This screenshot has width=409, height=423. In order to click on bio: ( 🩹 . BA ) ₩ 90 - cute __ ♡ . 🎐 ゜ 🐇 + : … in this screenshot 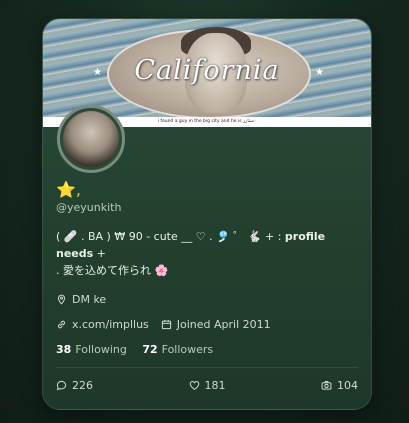, I will do `click(207, 253)`.